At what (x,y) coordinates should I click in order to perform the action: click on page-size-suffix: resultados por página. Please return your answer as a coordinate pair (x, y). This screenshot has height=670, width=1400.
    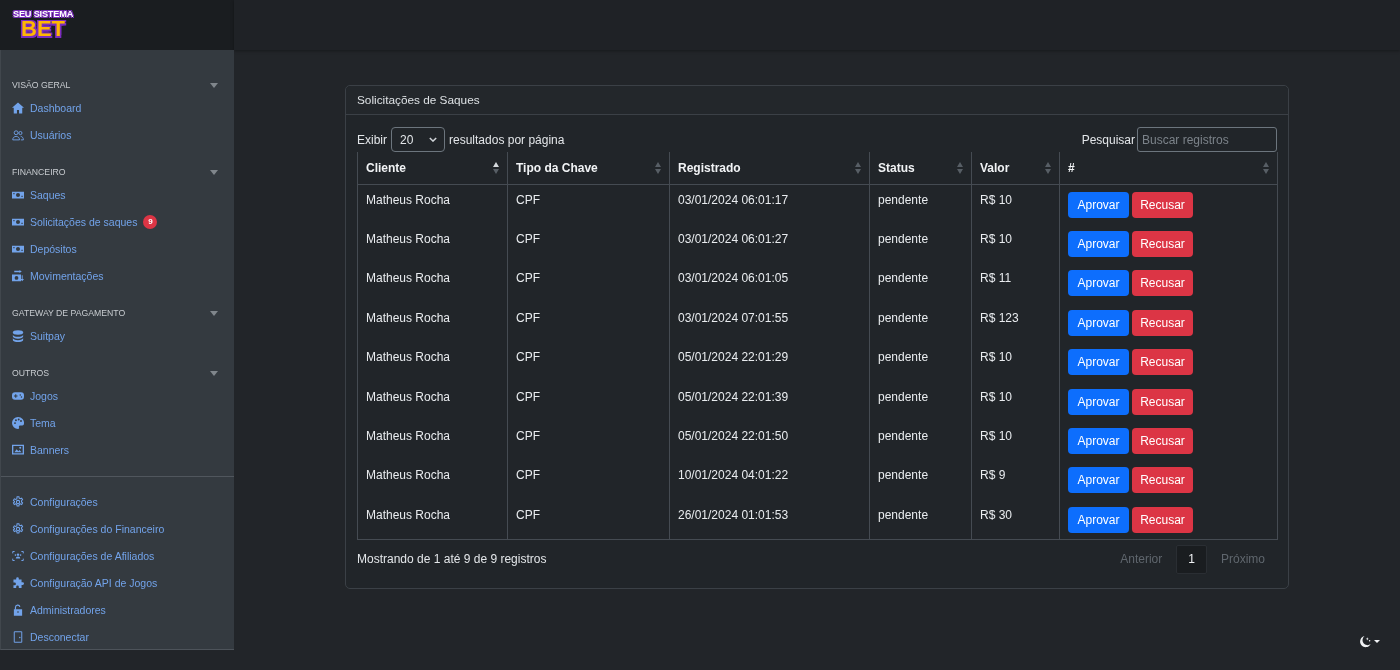
    Looking at the image, I should click on (507, 139).